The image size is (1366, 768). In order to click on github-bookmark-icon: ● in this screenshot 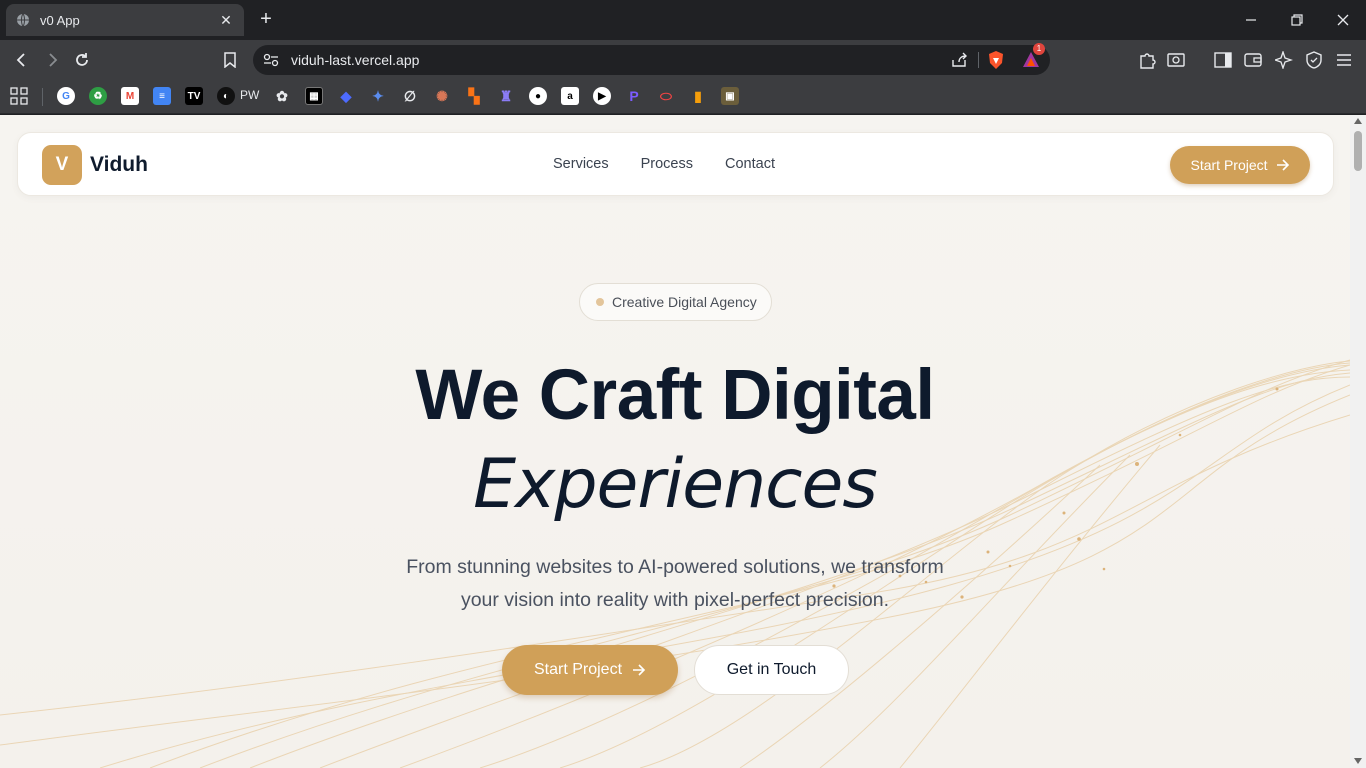, I will do `click(538, 96)`.